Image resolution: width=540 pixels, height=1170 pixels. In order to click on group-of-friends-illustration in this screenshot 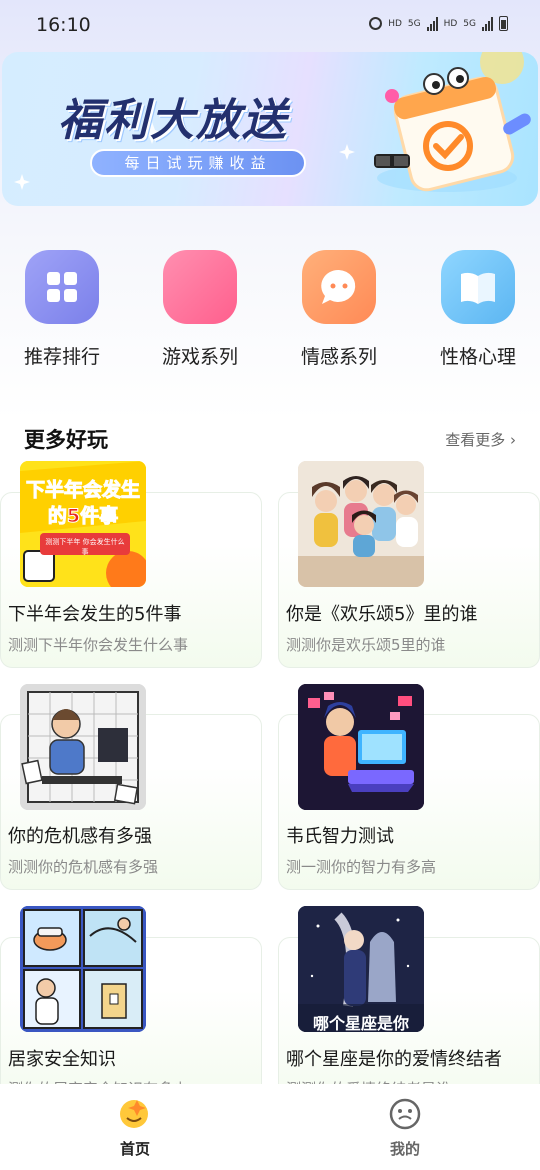, I will do `click(361, 524)`.